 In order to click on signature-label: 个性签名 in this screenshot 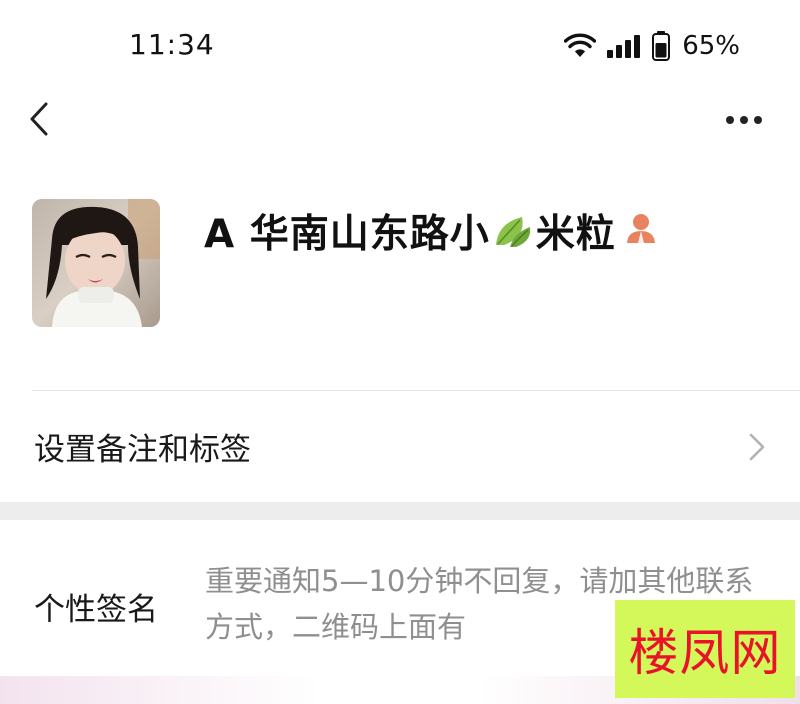, I will do `click(96, 610)`.